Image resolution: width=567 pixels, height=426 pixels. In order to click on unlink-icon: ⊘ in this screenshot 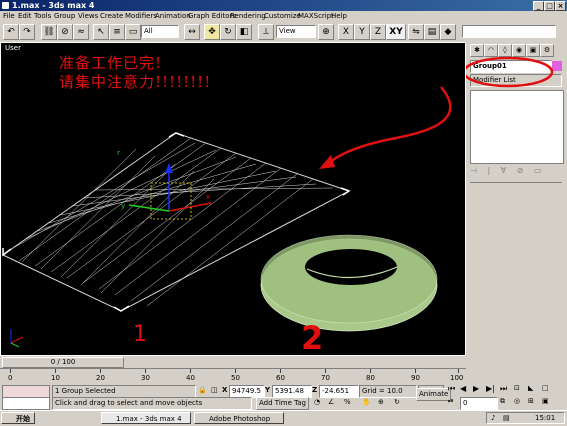, I will do `click(65, 32)`.